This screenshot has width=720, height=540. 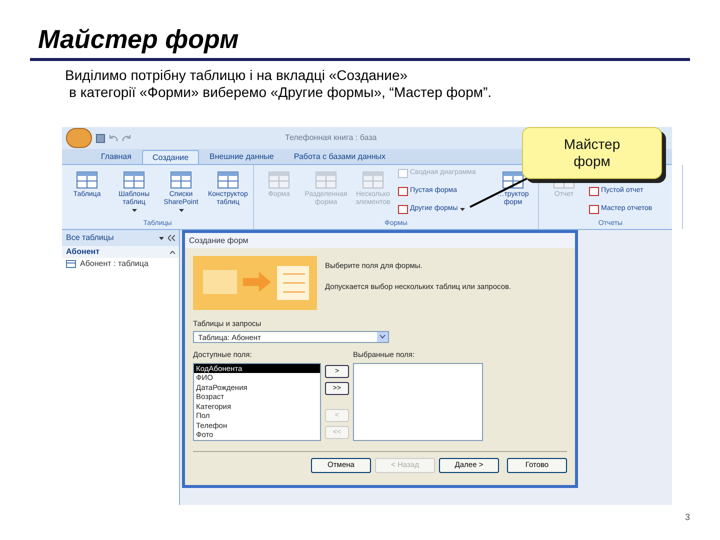 What do you see at coordinates (171, 238) in the screenshot?
I see `collapse-icon` at bounding box center [171, 238].